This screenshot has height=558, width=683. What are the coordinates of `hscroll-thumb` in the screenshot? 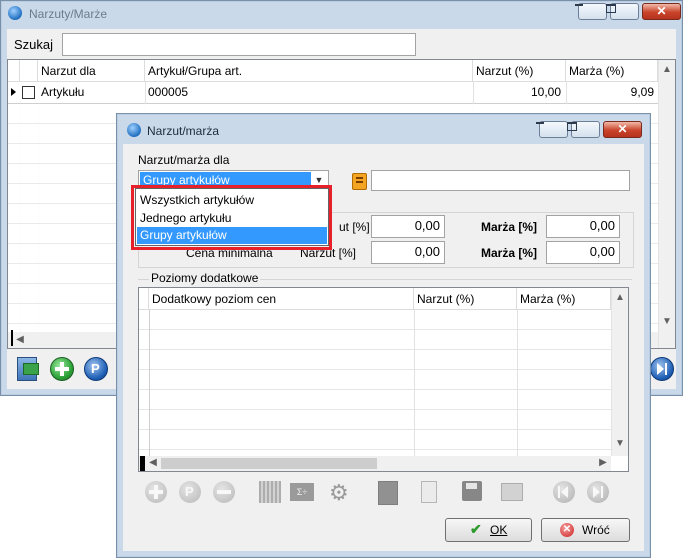 It's located at (269, 463).